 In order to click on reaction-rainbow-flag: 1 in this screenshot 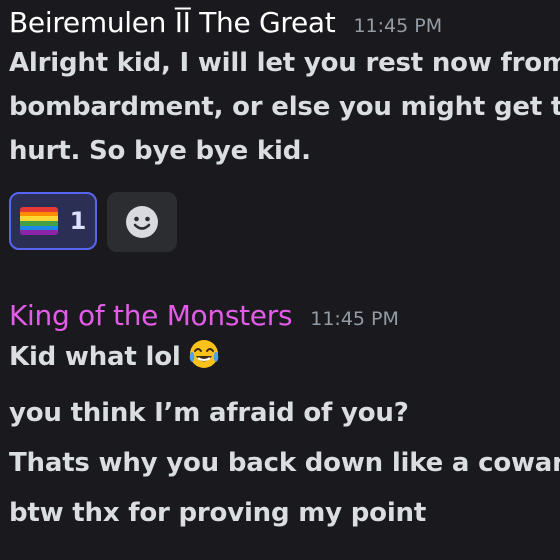, I will do `click(53, 221)`.